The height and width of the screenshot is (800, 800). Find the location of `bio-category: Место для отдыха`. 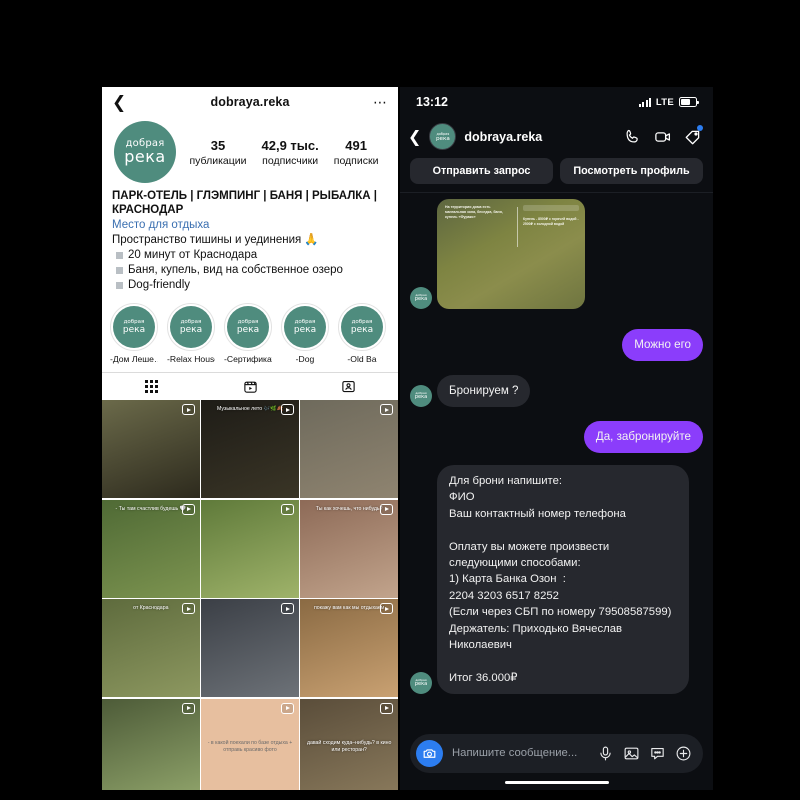

bio-category: Место для отдыха is located at coordinates (161, 225).